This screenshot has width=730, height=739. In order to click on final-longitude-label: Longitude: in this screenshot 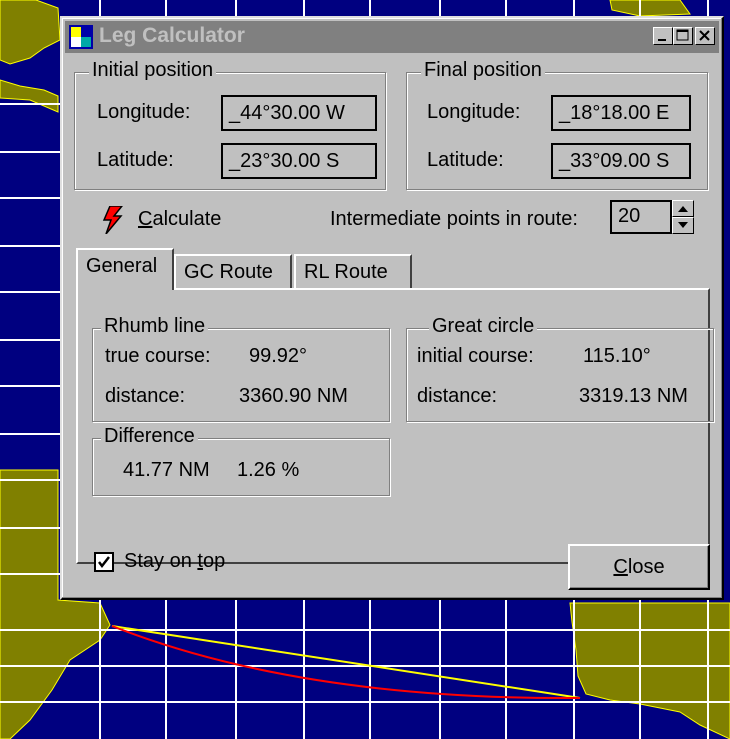, I will do `click(474, 112)`.